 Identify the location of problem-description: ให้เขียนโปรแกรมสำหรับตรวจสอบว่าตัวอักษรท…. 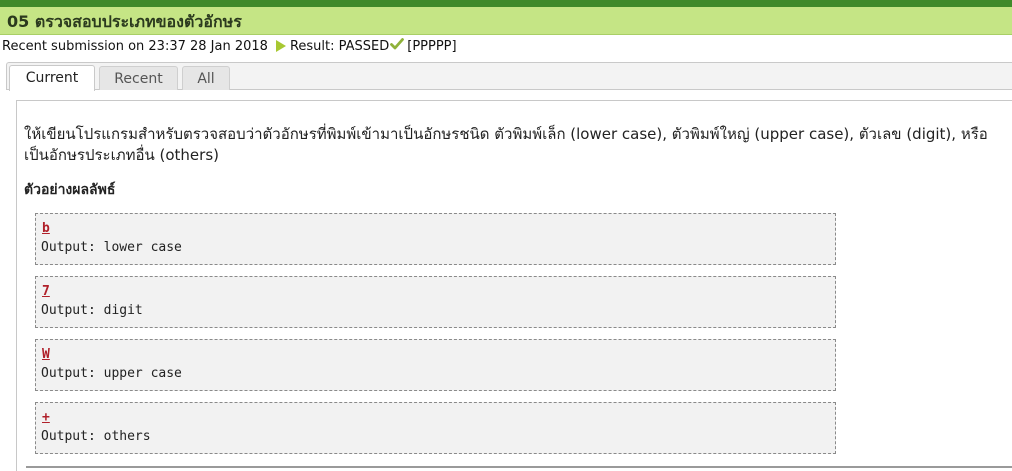
(506, 144).